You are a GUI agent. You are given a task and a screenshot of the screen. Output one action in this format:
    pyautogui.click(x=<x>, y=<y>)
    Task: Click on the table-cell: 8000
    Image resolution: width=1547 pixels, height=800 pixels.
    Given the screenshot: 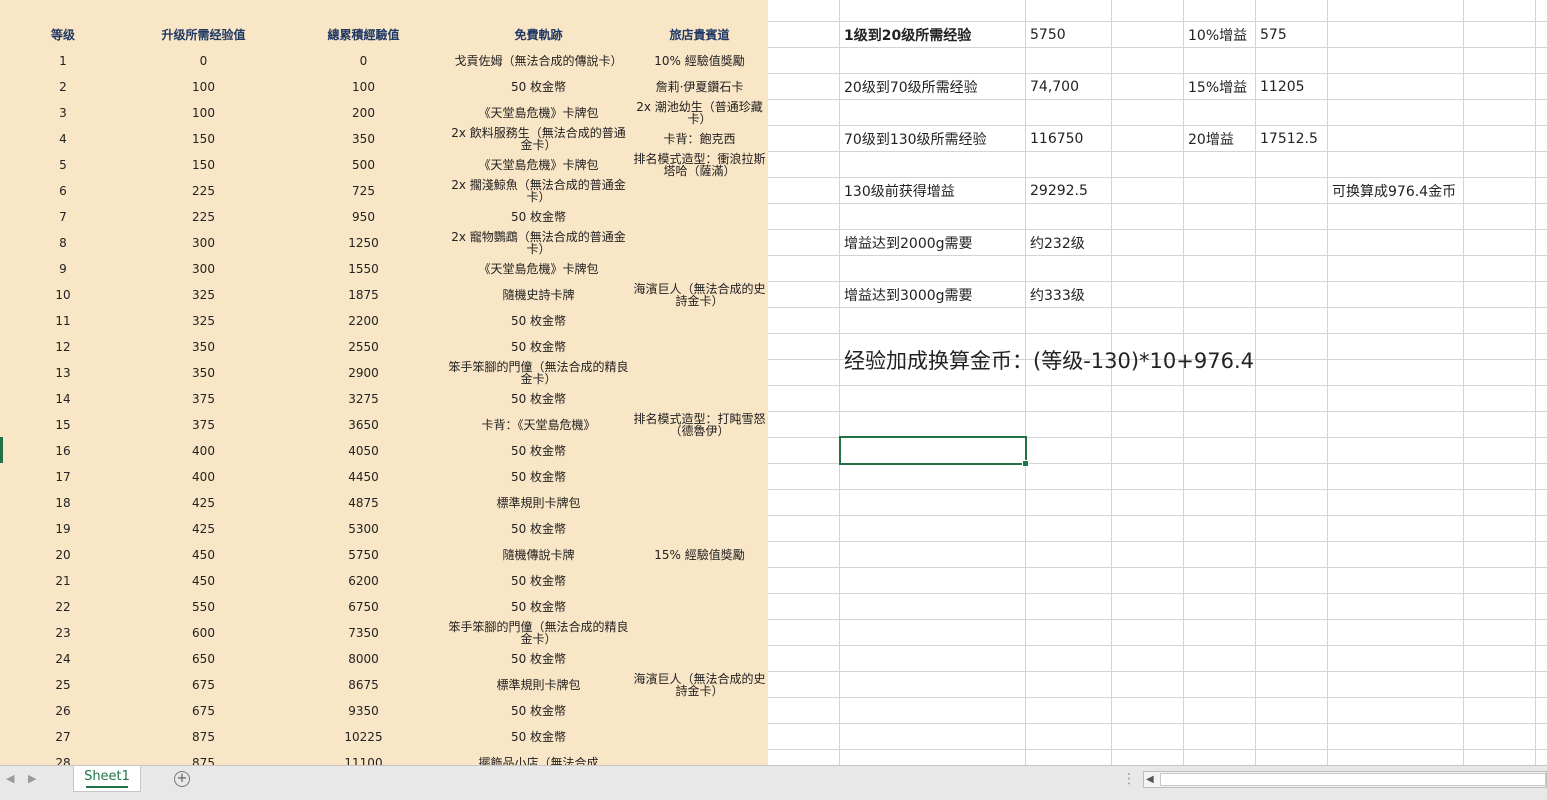 What is the action you would take?
    pyautogui.click(x=363, y=659)
    